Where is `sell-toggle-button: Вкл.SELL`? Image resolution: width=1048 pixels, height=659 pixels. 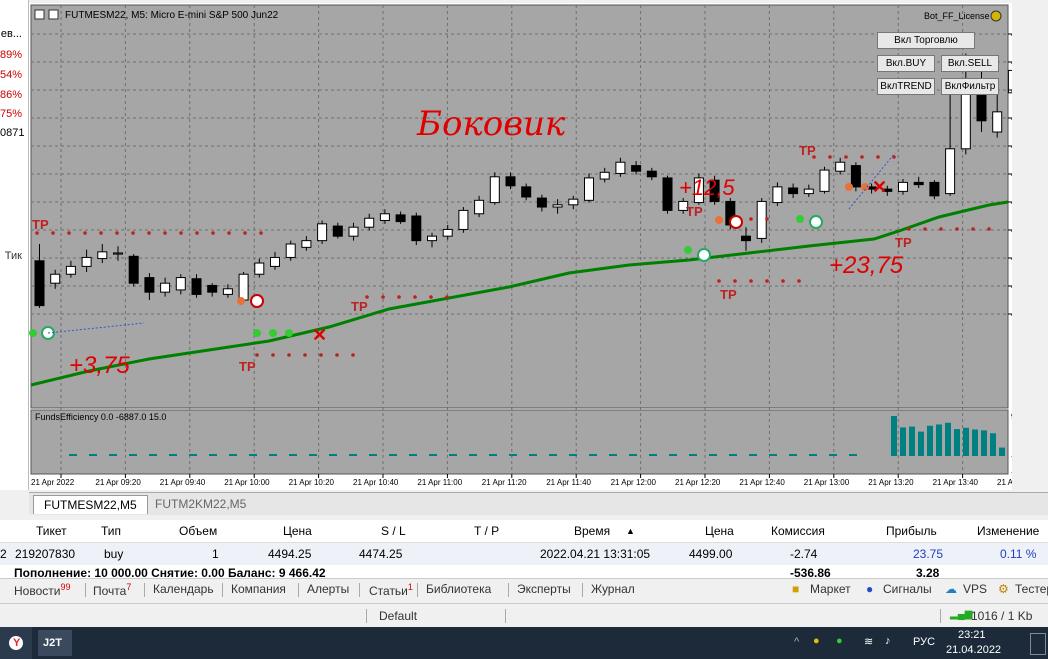
sell-toggle-button: Вкл.SELL is located at coordinates (970, 63).